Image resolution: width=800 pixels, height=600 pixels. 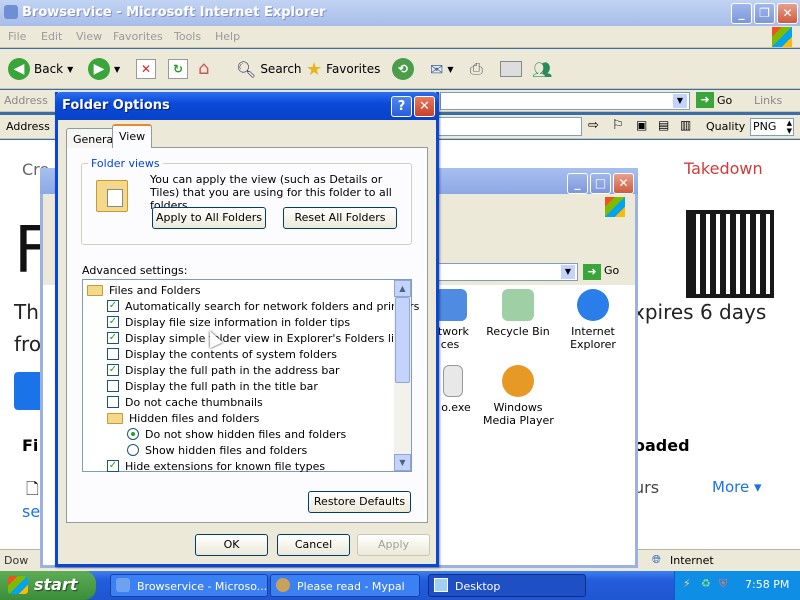 What do you see at coordinates (236, 434) in the screenshot?
I see `setting-row: Do not show hidden files and folders` at bounding box center [236, 434].